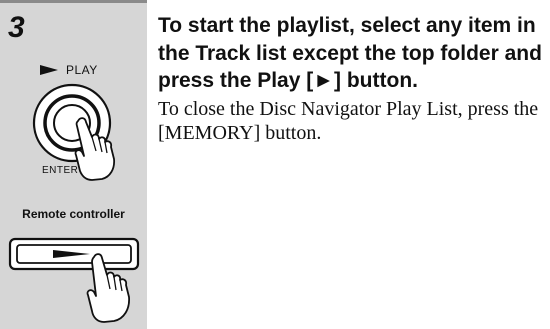  Describe the element at coordinates (74, 280) in the screenshot. I see `remote-play-button-illustration` at that location.